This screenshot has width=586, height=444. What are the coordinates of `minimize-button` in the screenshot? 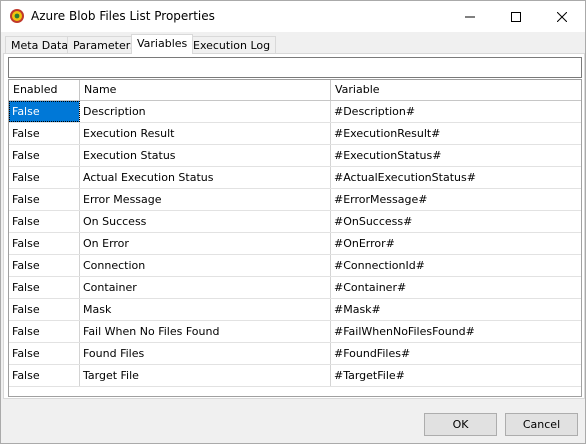 It's located at (470, 16).